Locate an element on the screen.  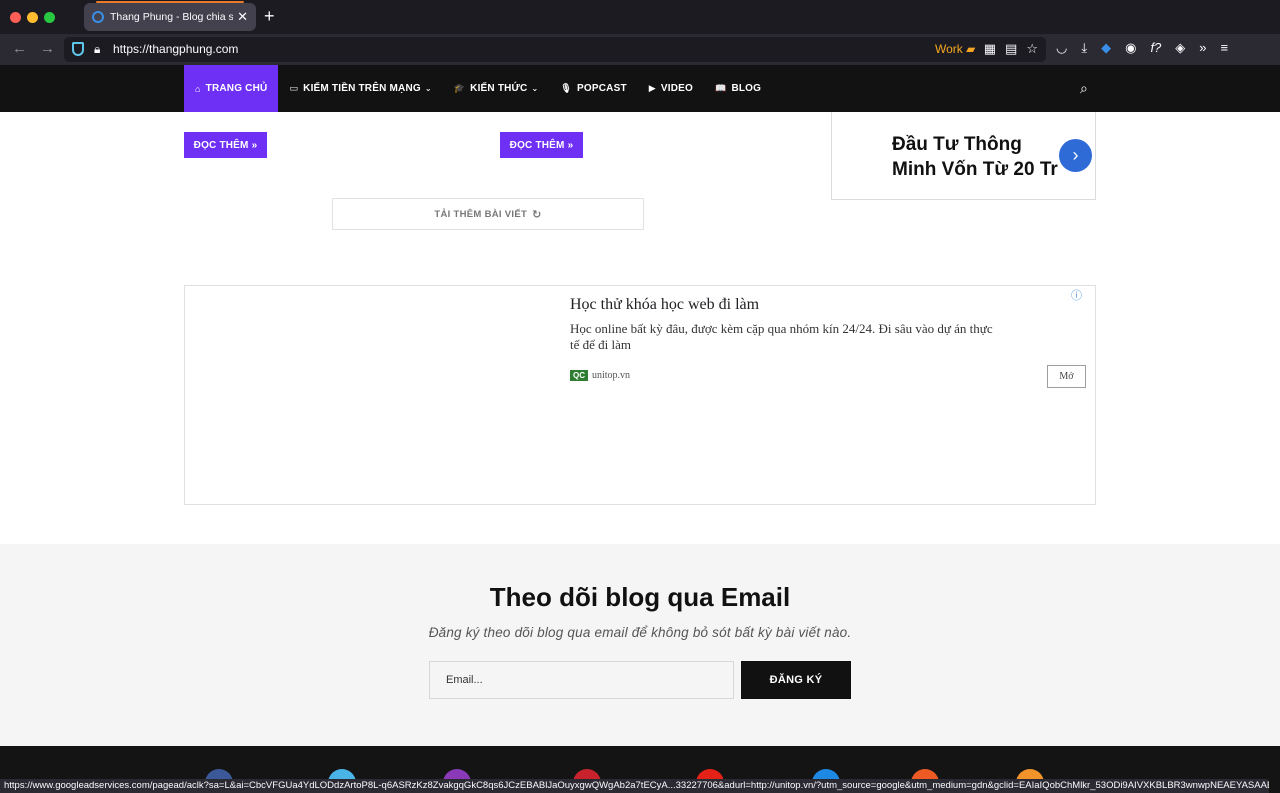
microphone-icon: 🎙 is located at coordinates (566, 88).